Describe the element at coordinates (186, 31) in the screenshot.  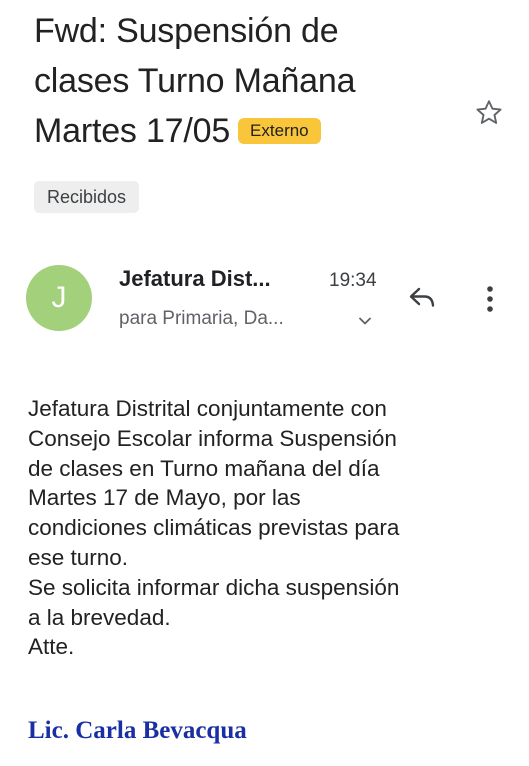
I see `subject-line: Fwd: Suspensión de` at that location.